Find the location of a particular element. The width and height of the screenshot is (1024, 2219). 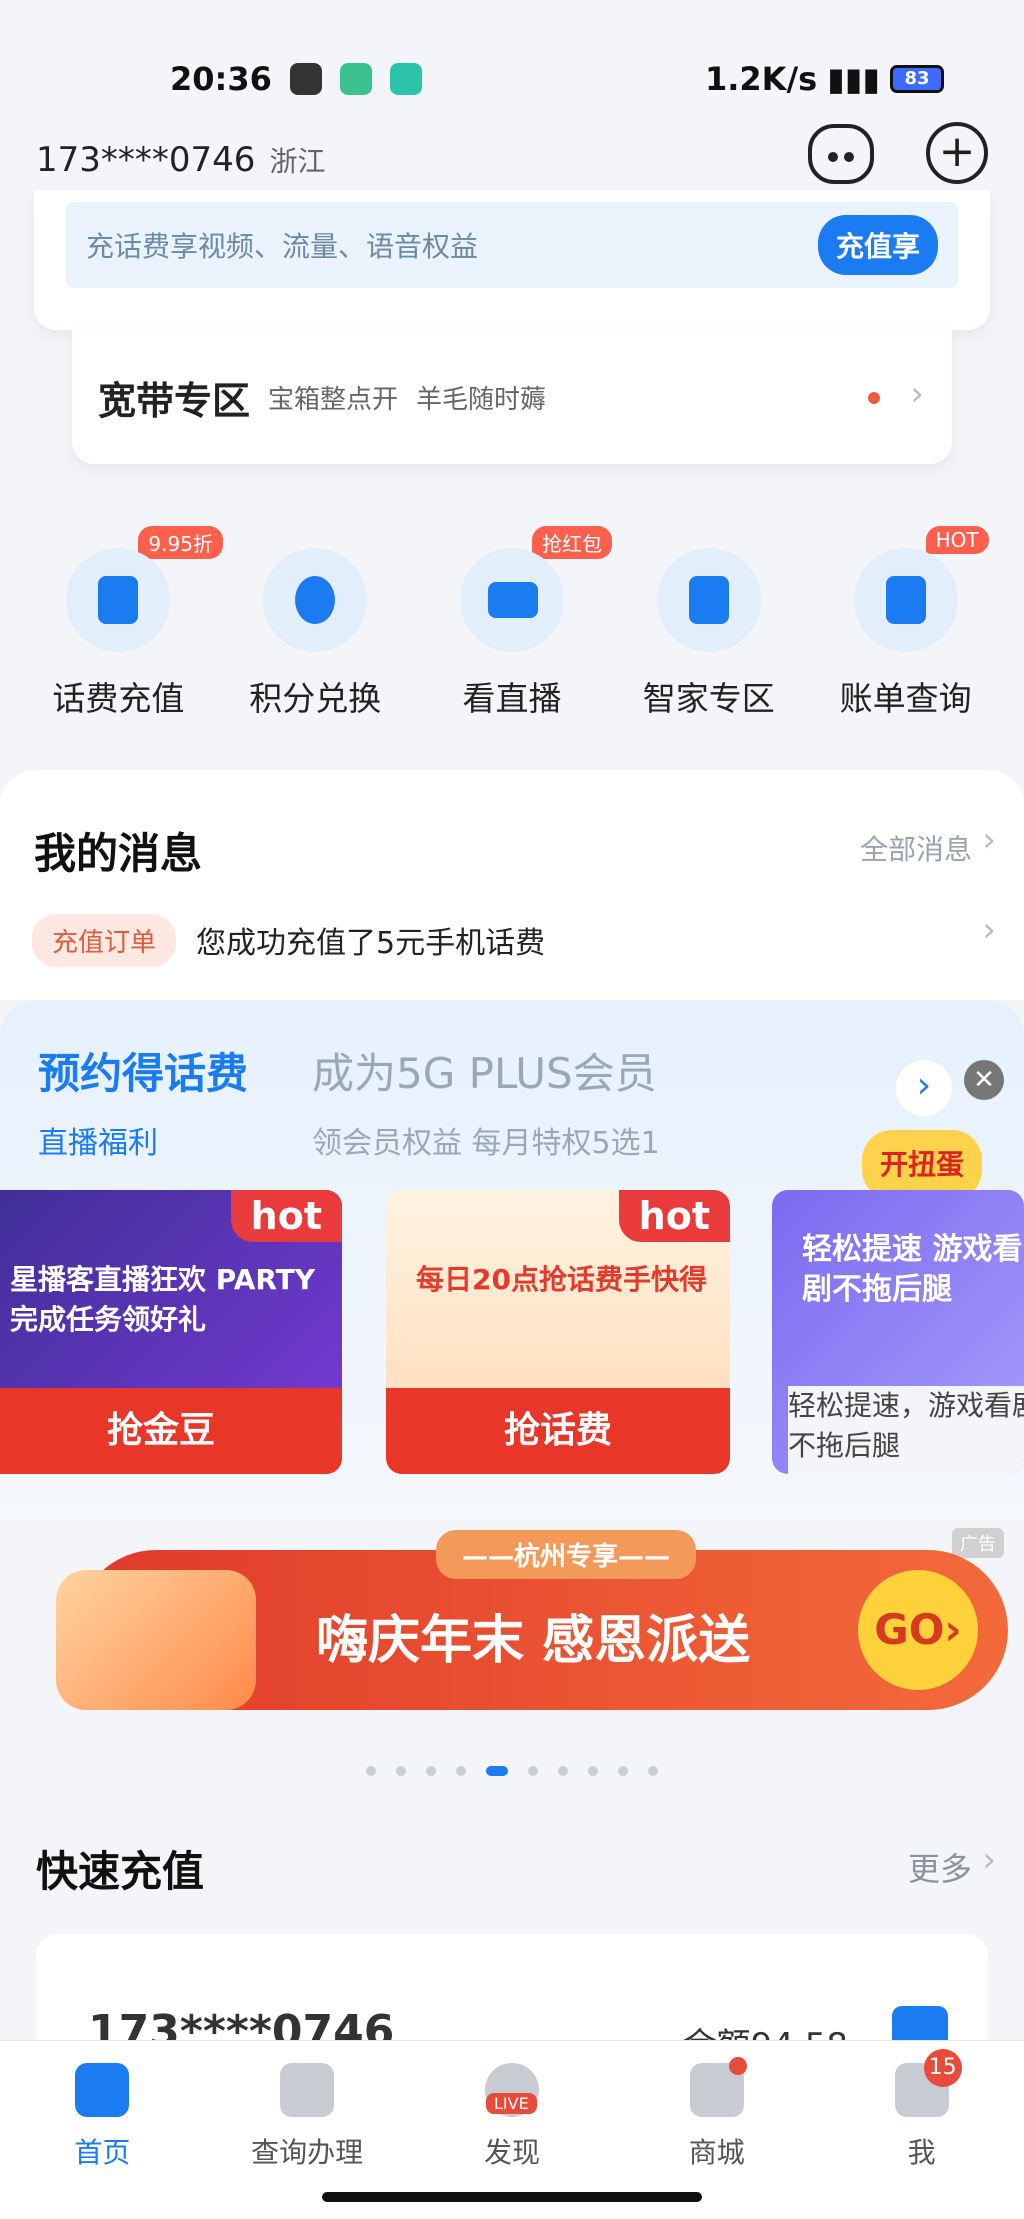

tab-label: 发现 is located at coordinates (511, 2152).